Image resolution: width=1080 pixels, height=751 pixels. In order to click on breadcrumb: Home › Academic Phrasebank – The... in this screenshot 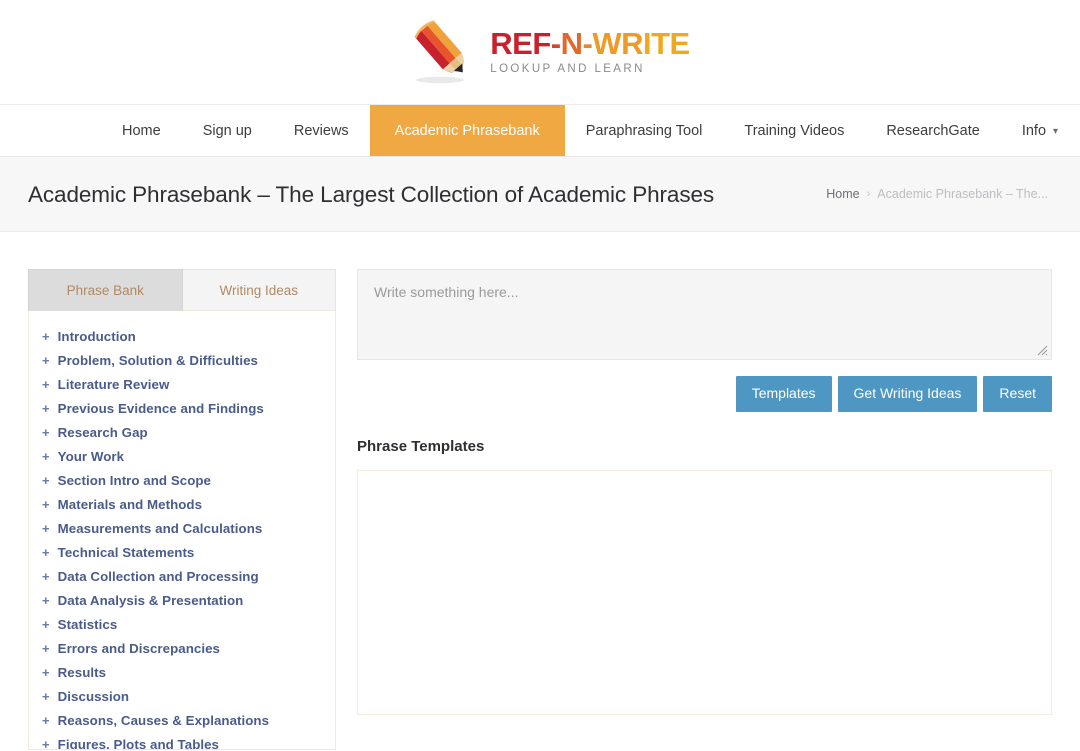, I will do `click(937, 194)`.